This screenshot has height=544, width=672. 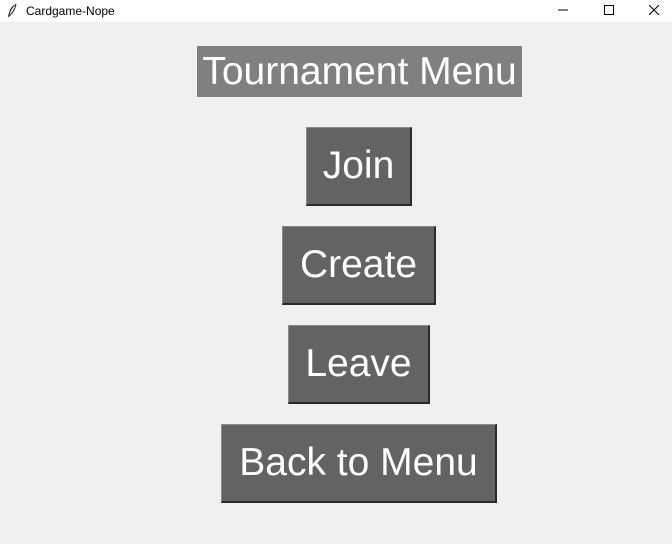 I want to click on minimize-icon, so click(x=563, y=11).